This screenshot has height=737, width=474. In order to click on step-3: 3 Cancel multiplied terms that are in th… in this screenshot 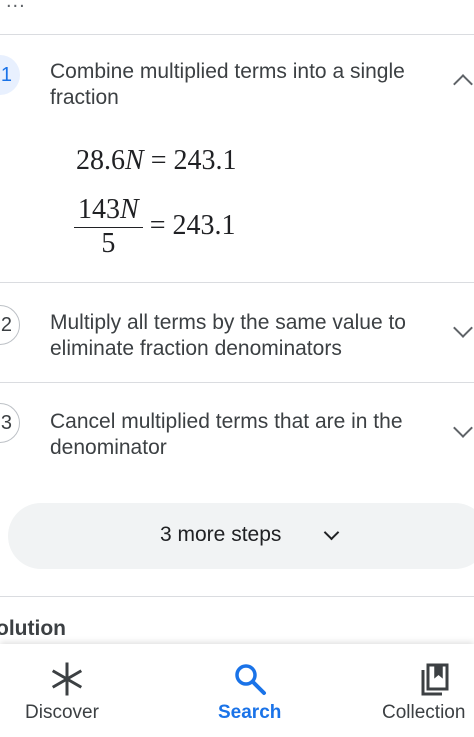, I will do `click(237, 432)`.